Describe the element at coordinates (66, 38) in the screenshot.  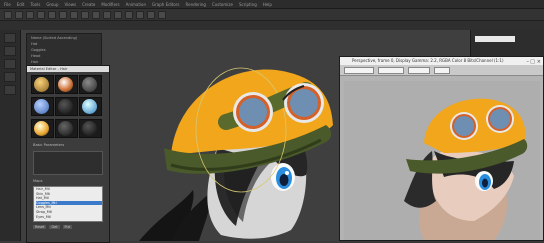
I see `tree-header: Name (Sorted Ascending)` at that location.